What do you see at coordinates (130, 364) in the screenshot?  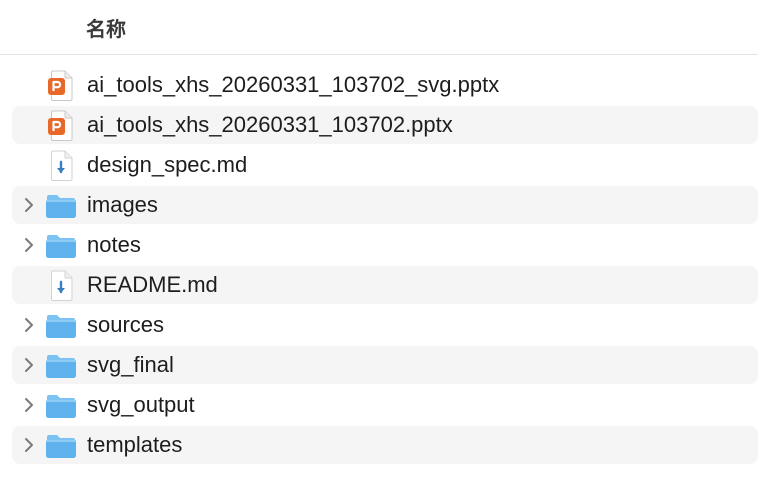 I see `folder-name: svg_final` at bounding box center [130, 364].